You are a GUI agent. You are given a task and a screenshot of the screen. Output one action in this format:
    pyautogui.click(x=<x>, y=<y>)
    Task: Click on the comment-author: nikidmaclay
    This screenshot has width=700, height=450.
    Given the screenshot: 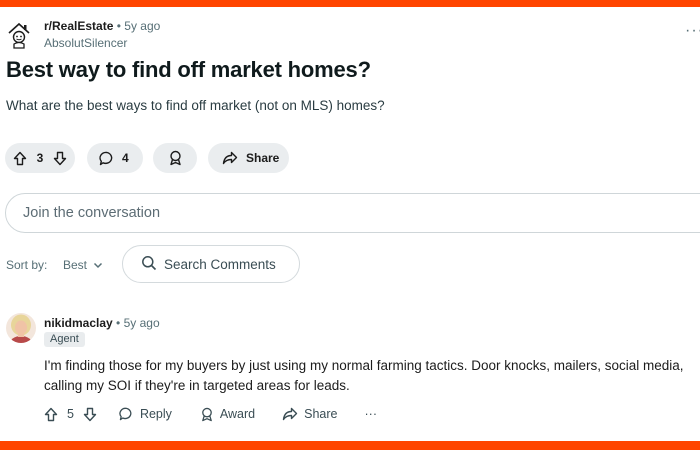 What is the action you would take?
    pyautogui.click(x=78, y=323)
    